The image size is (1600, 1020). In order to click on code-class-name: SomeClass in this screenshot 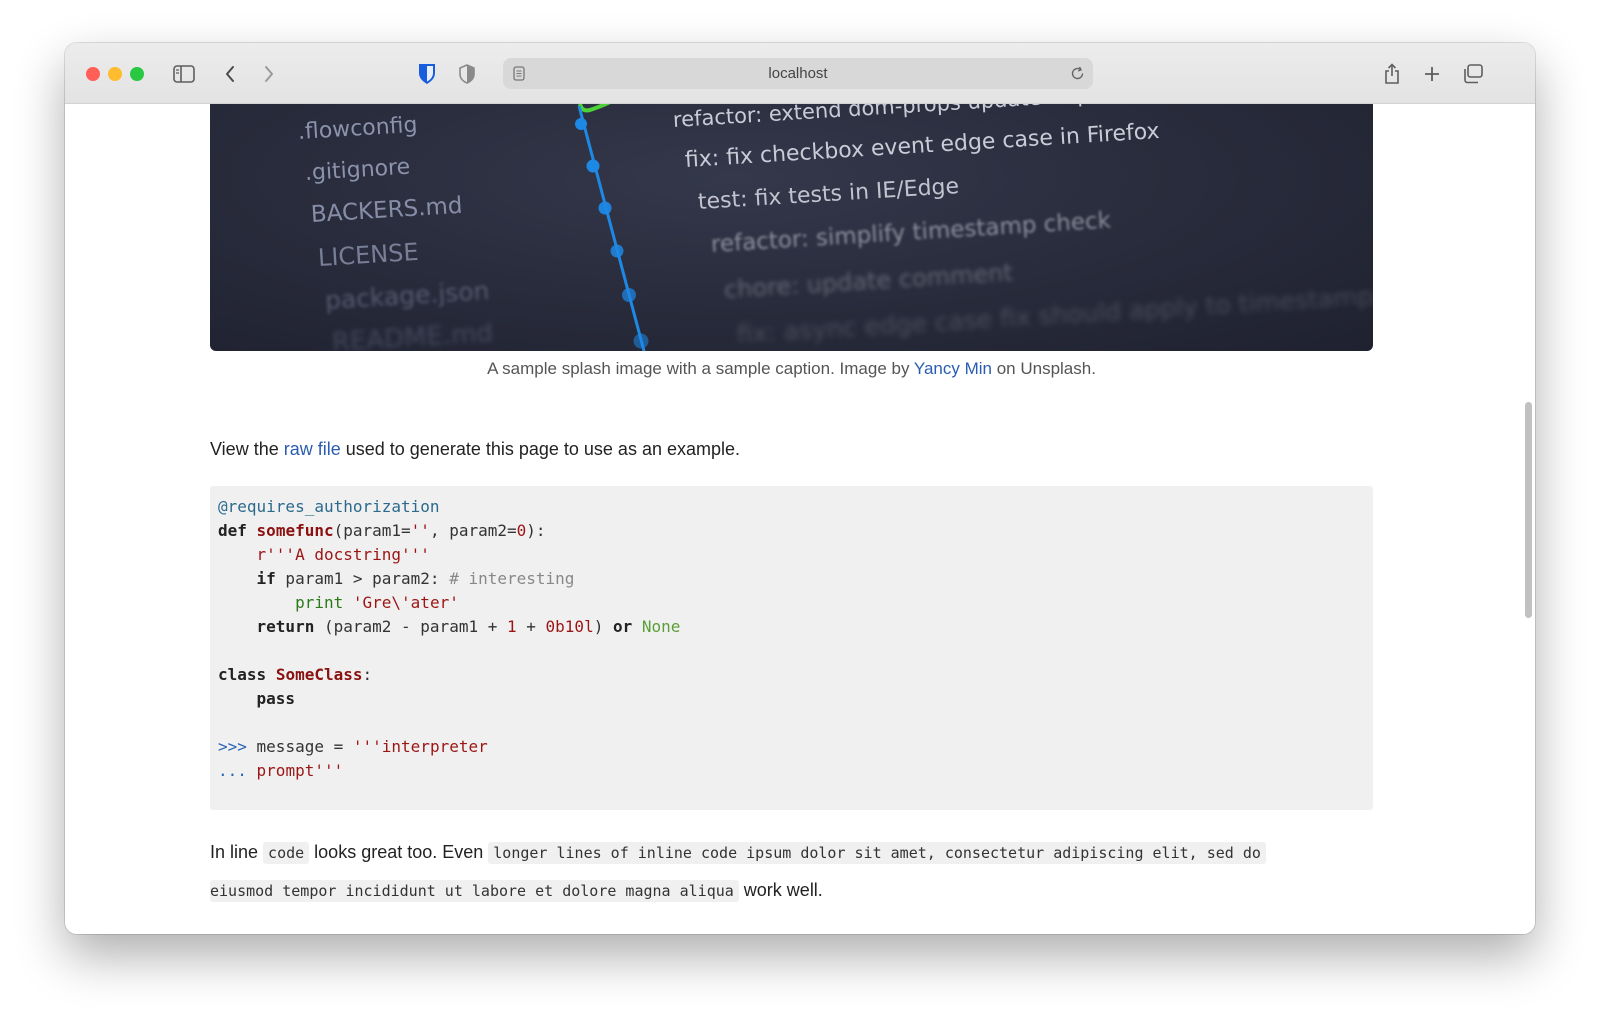, I will do `click(319, 674)`.